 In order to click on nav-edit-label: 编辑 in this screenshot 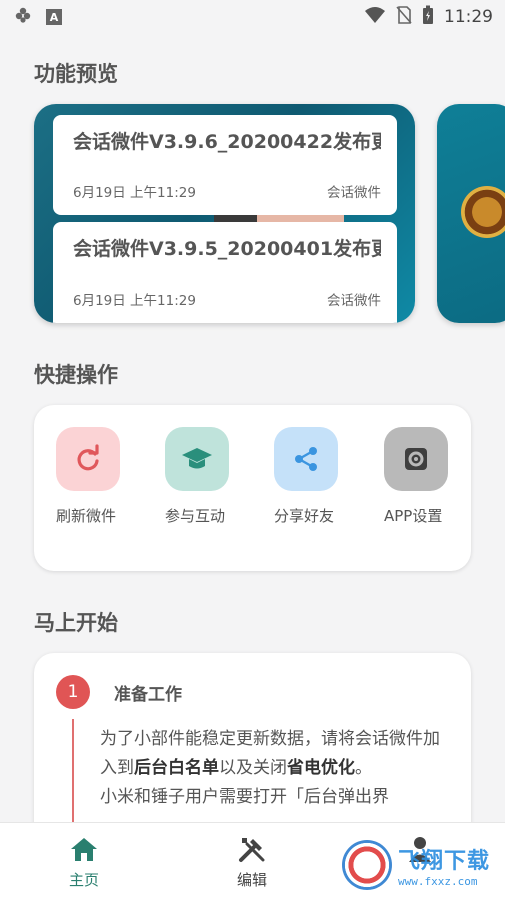, I will do `click(251, 880)`.